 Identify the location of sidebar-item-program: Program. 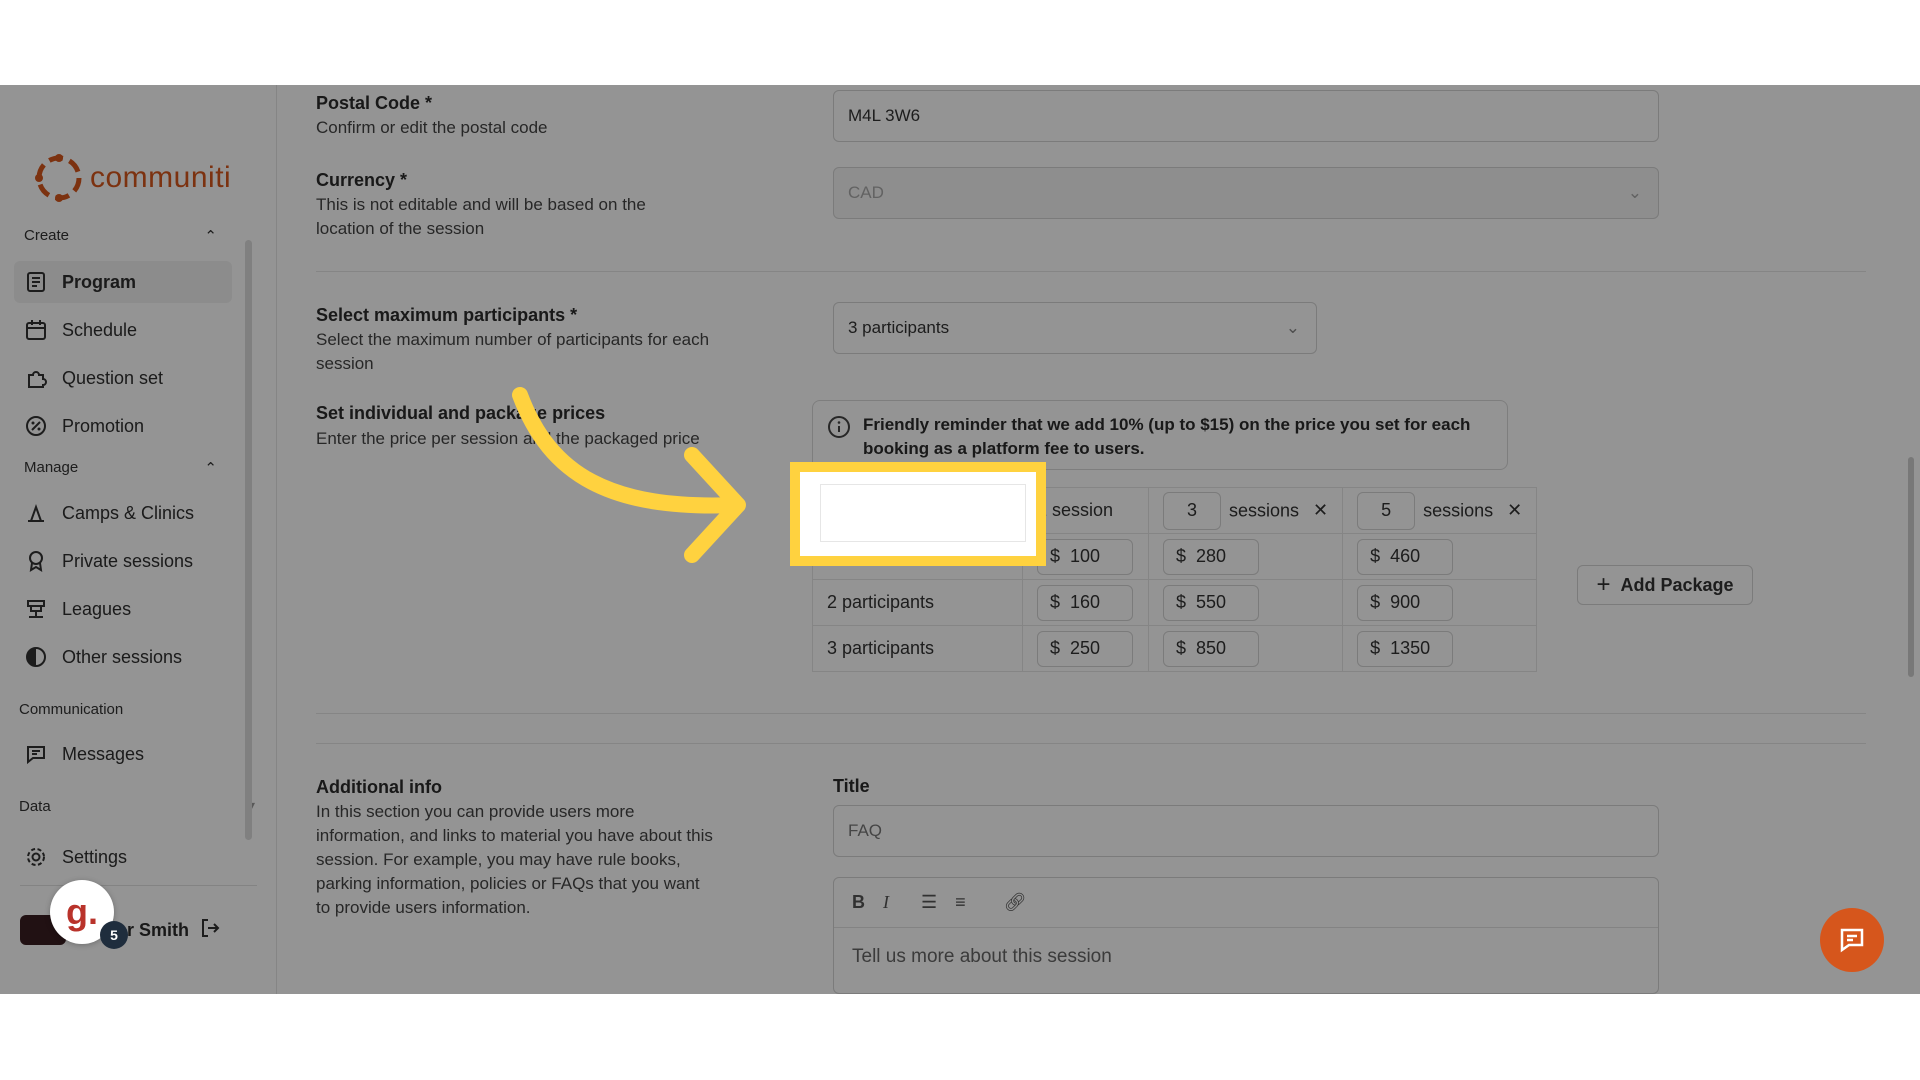
(123, 282).